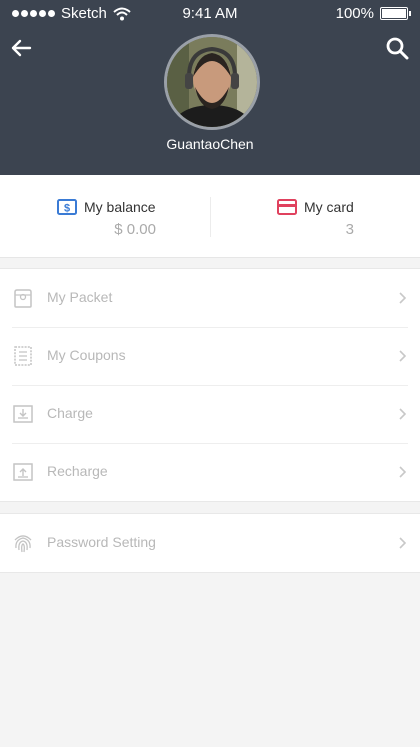  I want to click on avatar-photo, so click(212, 82).